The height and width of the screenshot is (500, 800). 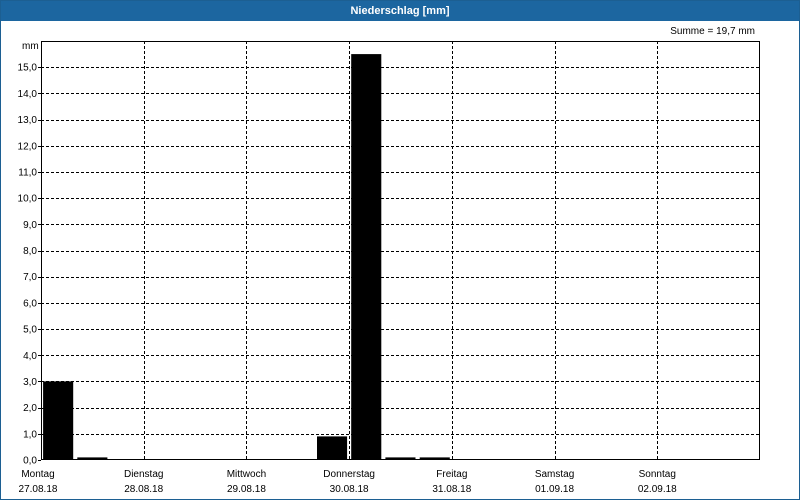 What do you see at coordinates (30, 461) in the screenshot?
I see `y-tick-label: 0,0` at bounding box center [30, 461].